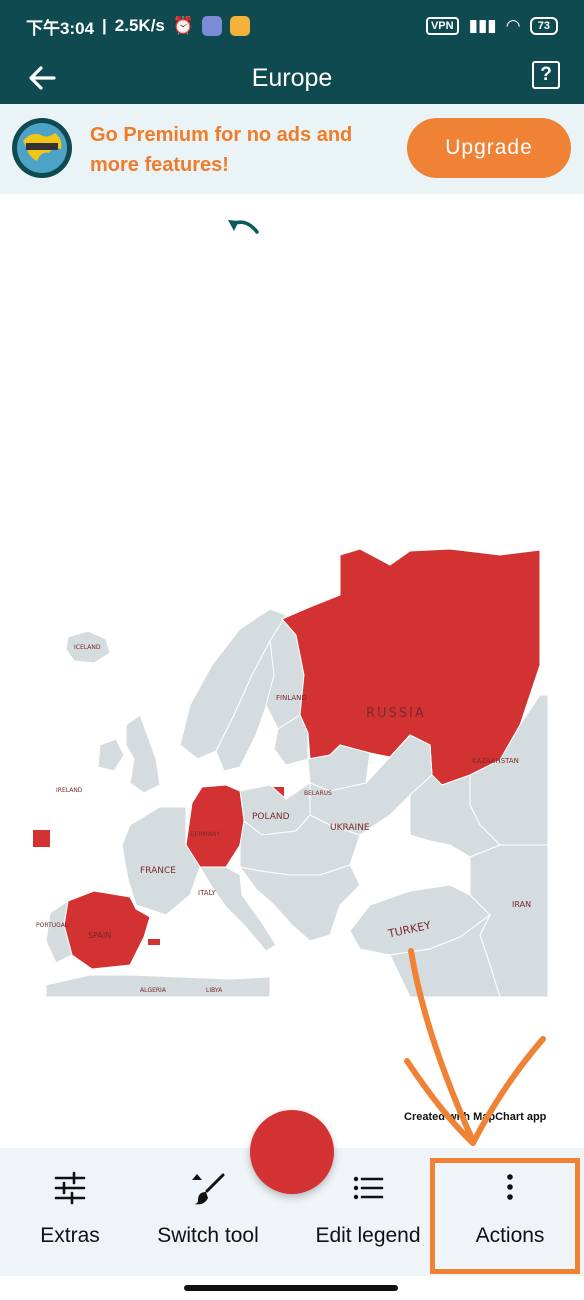 This screenshot has width=584, height=1300. Describe the element at coordinates (87, 647) in the screenshot. I see `label-iceland: ICELAND` at that location.